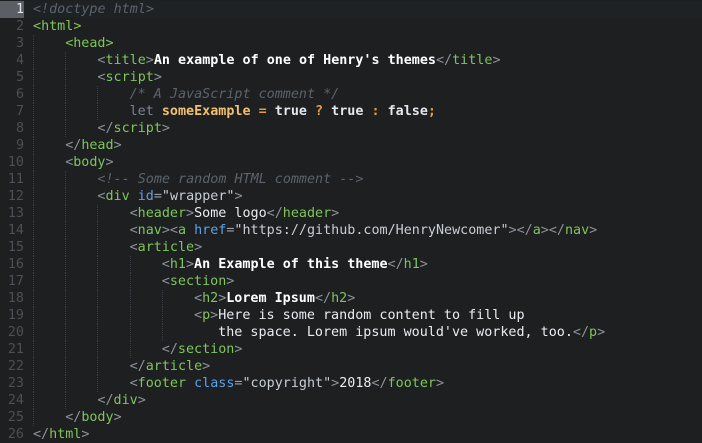 This screenshot has height=443, width=702. I want to click on code-line: 12 <div id="wrapper">, so click(351, 196).